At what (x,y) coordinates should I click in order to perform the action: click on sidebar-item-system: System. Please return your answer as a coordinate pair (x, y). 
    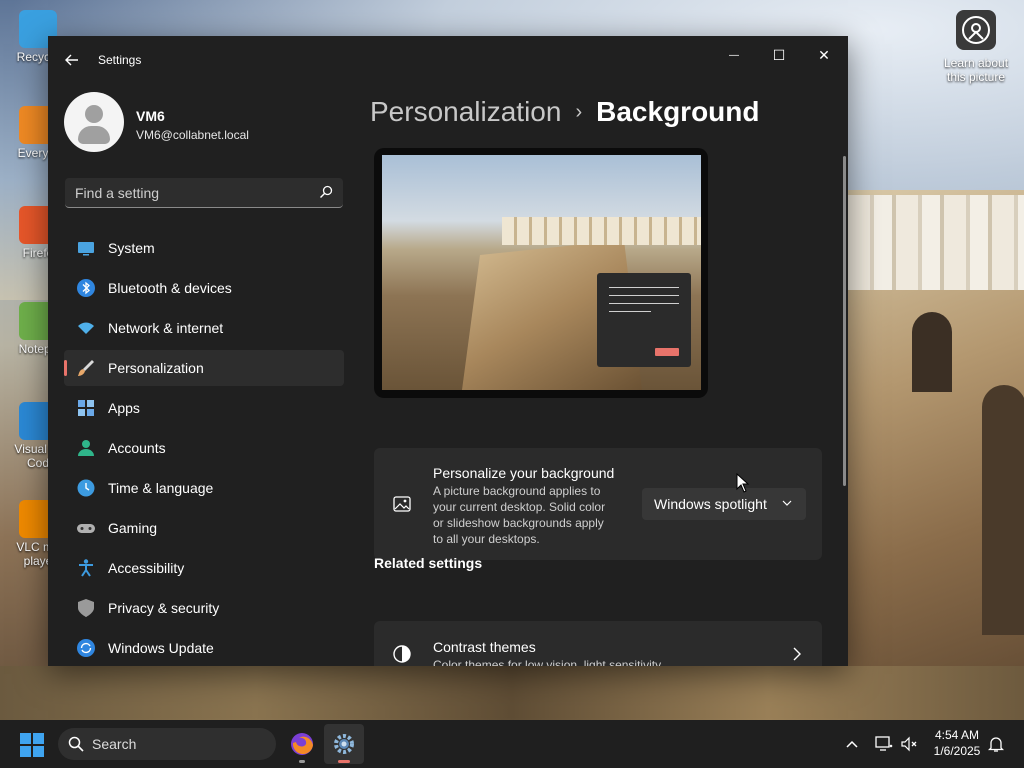
    Looking at the image, I should click on (204, 248).